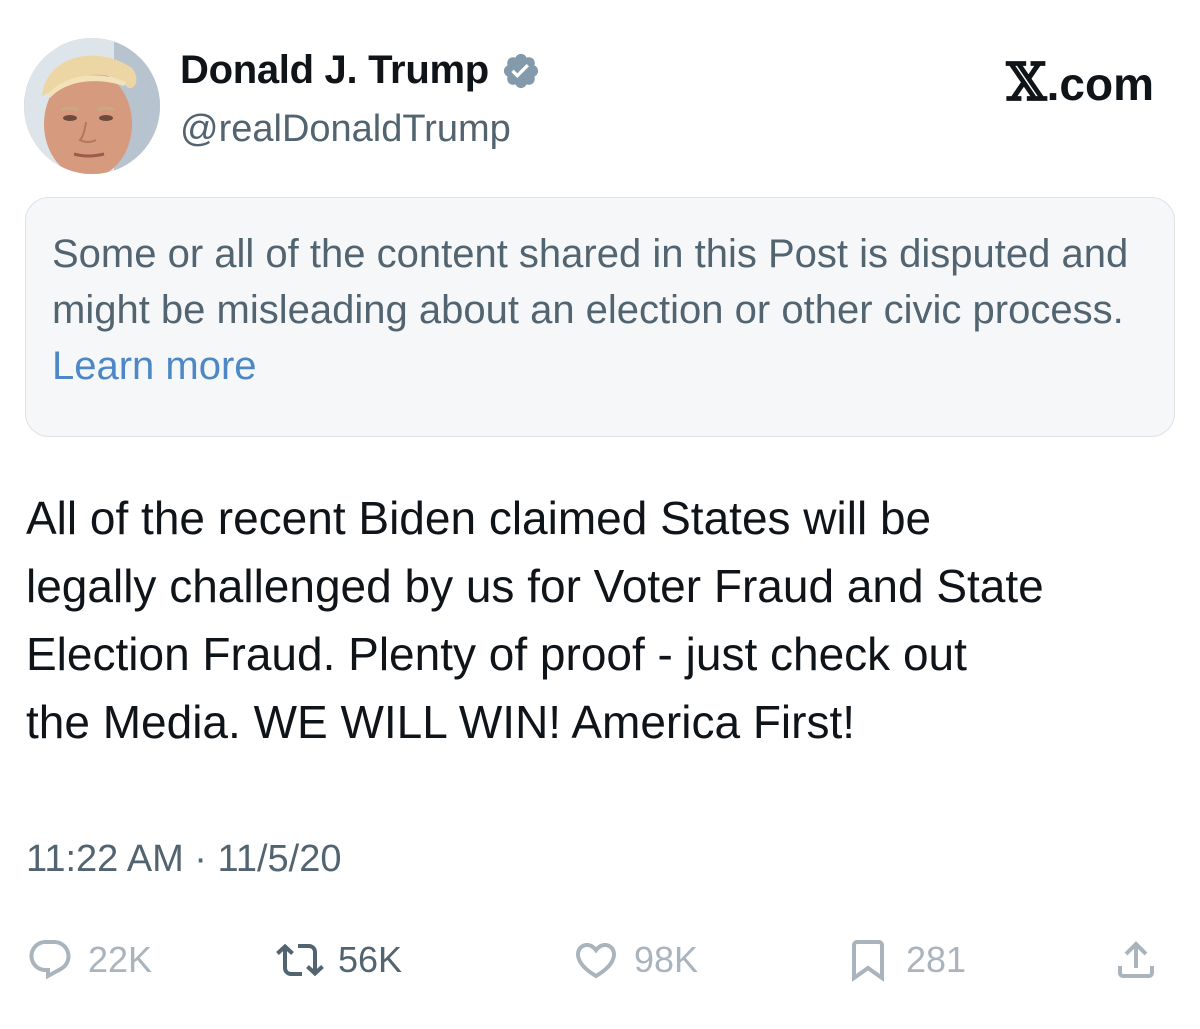 The image size is (1200, 1029). What do you see at coordinates (334, 70) in the screenshot?
I see `author-display-name: Donald J. Trump` at bounding box center [334, 70].